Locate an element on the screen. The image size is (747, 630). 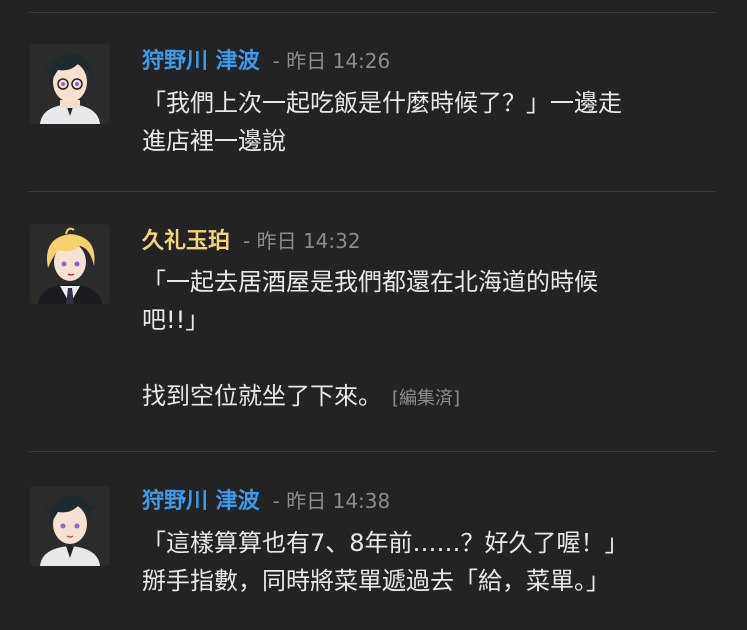
message-line: 「我們上次一起吃飯是什麼時候了？」一邊走 is located at coordinates (382, 103).